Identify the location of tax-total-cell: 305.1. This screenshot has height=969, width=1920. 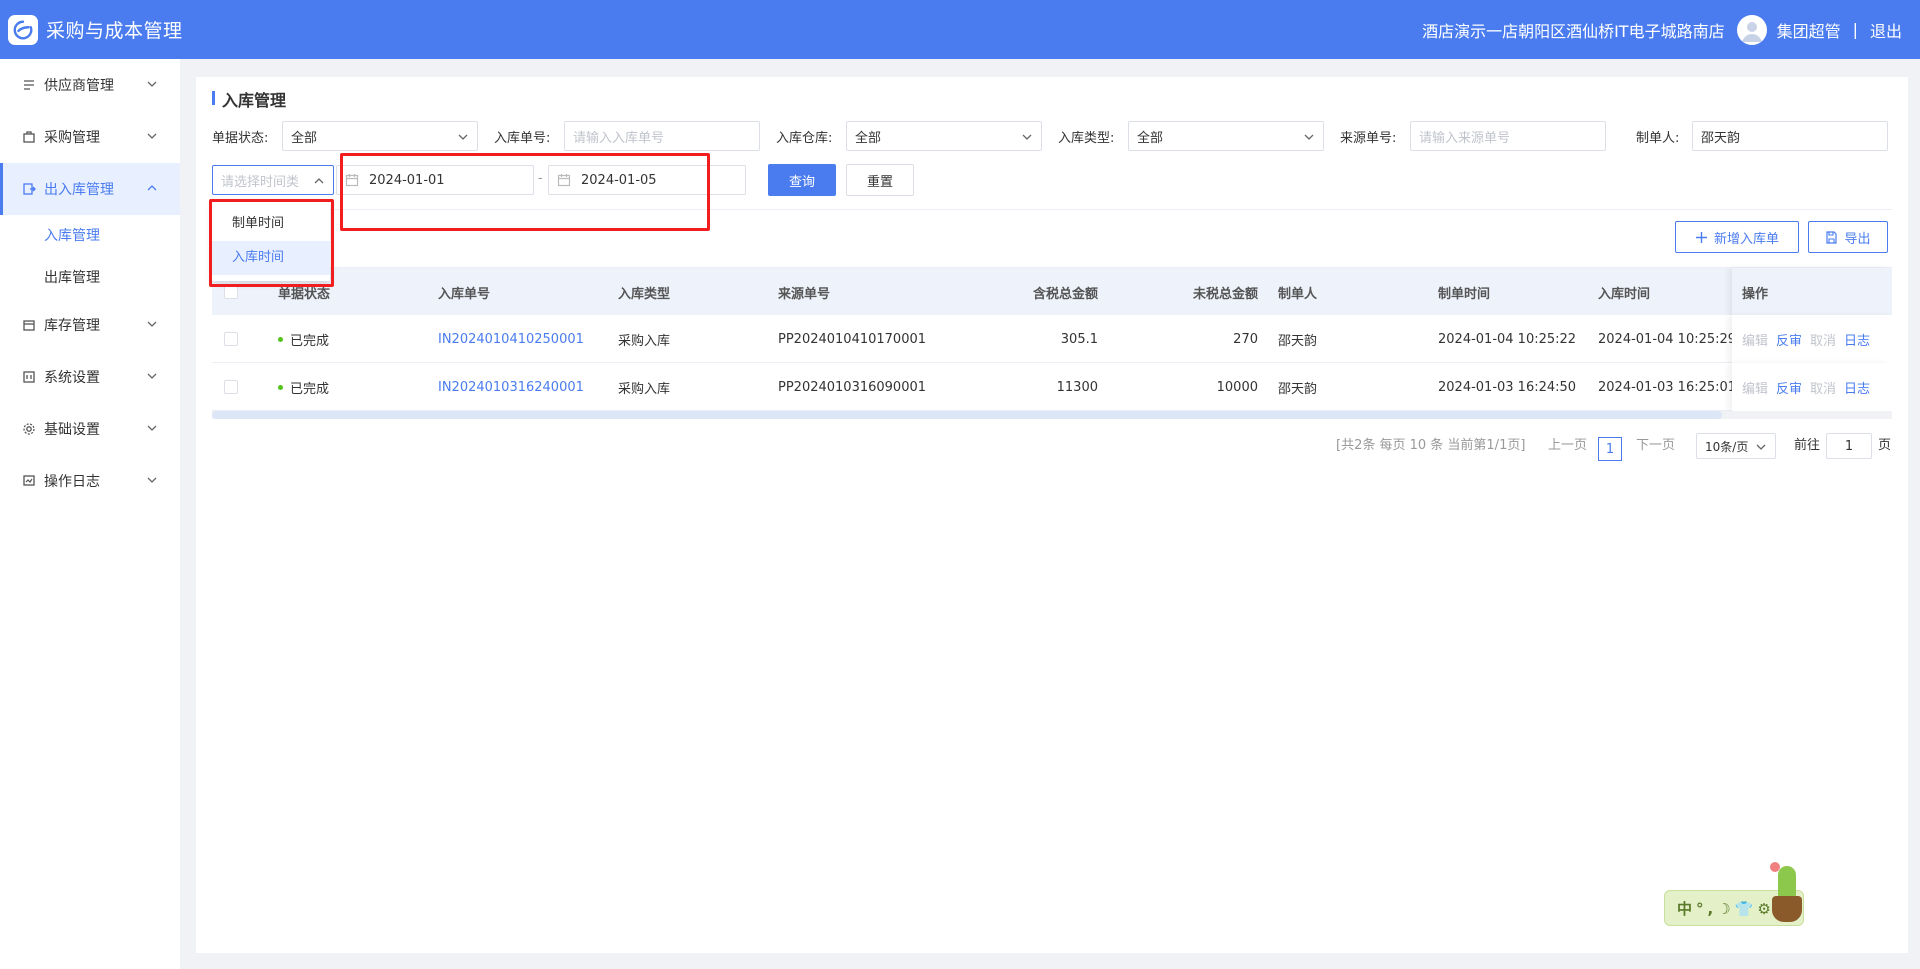
(1079, 339).